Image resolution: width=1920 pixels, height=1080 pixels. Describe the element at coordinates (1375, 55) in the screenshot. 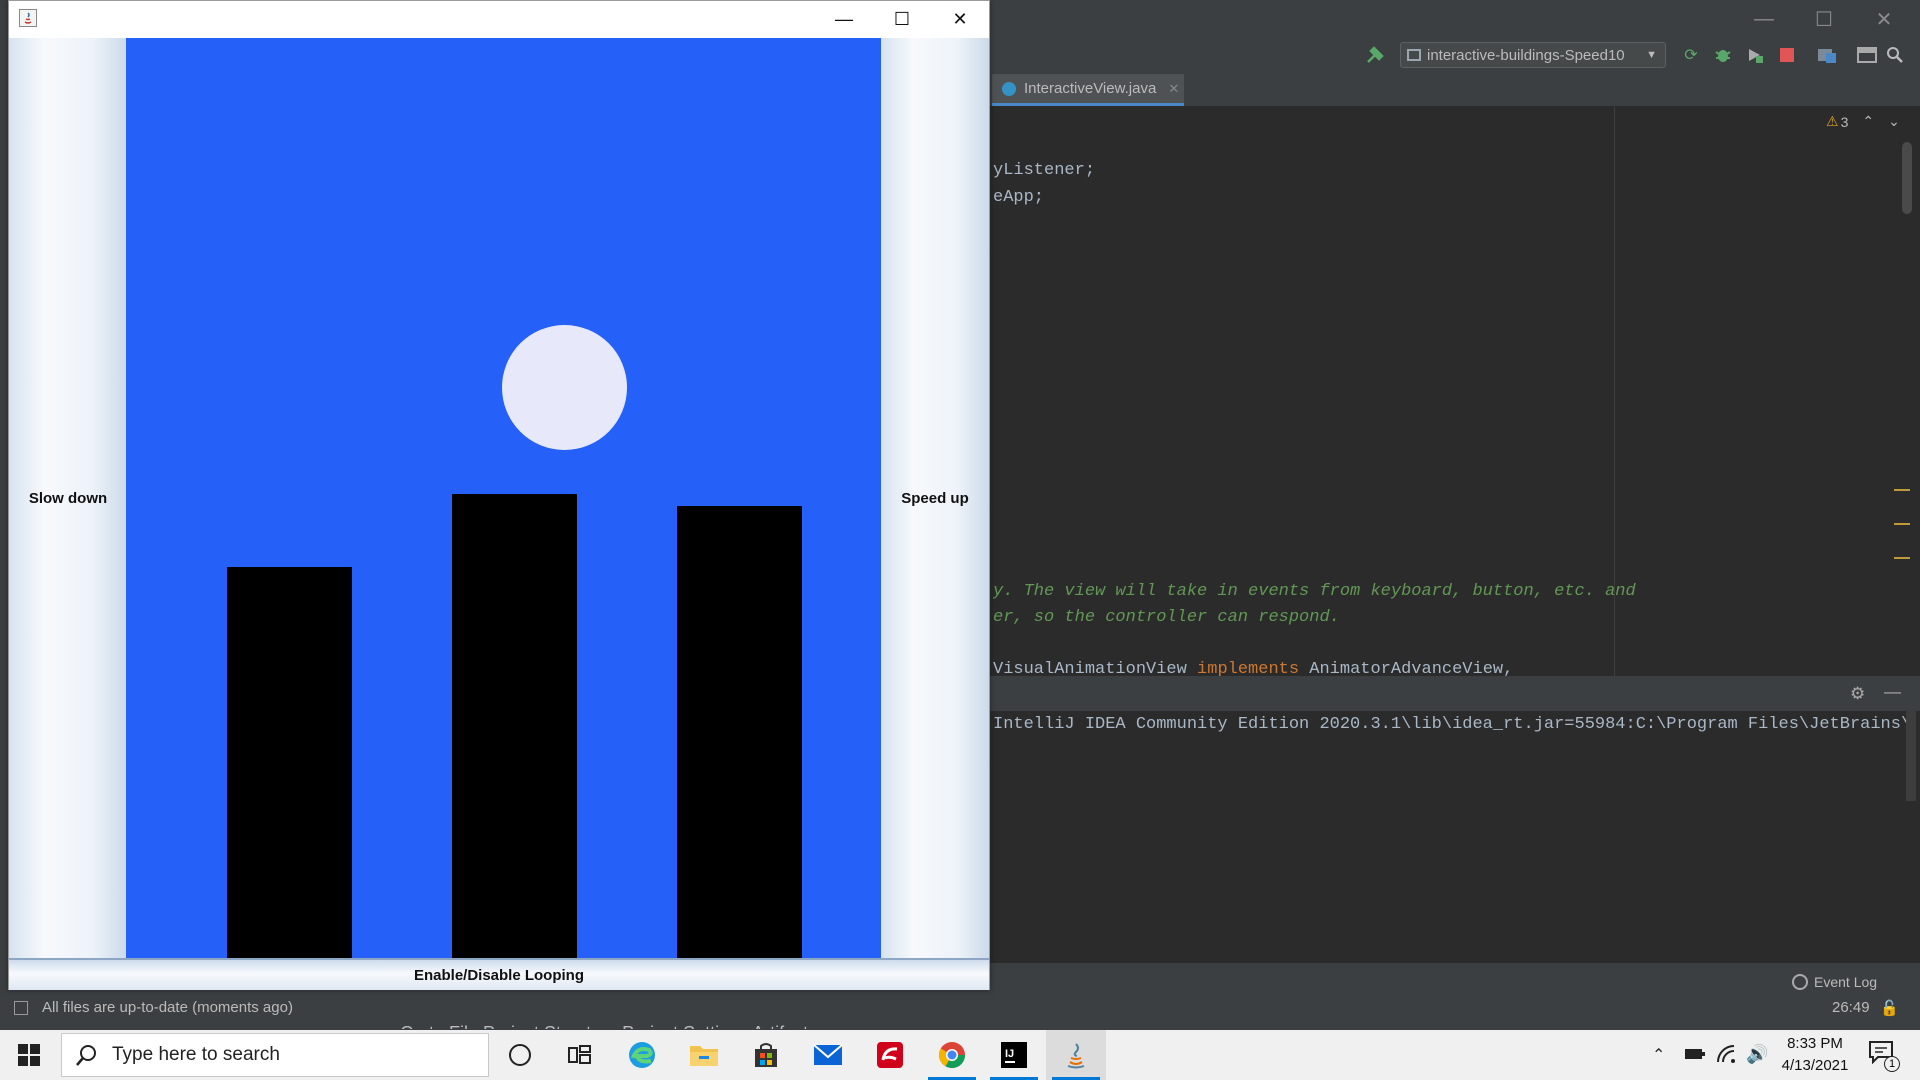

I see `build-hammer-icon` at that location.